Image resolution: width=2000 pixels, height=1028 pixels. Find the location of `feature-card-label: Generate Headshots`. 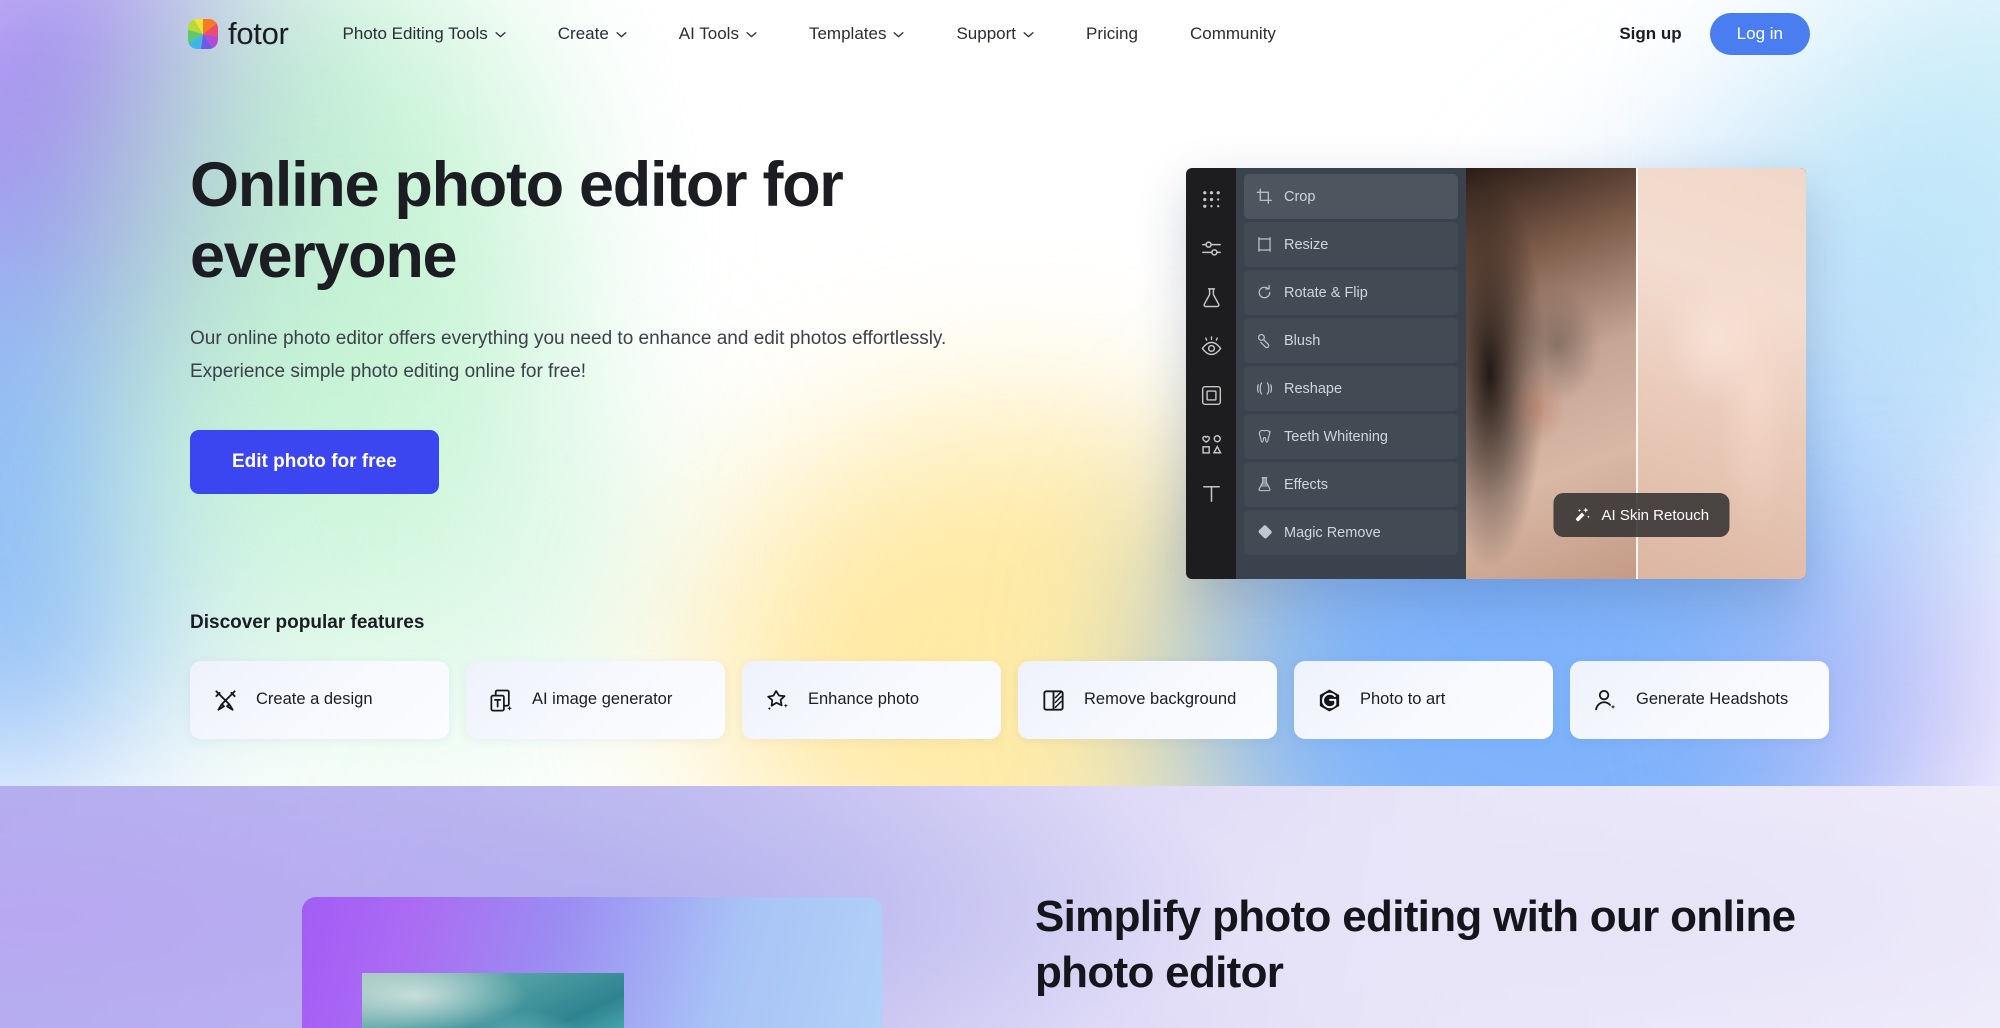

feature-card-label: Generate Headshots is located at coordinates (1712, 699).